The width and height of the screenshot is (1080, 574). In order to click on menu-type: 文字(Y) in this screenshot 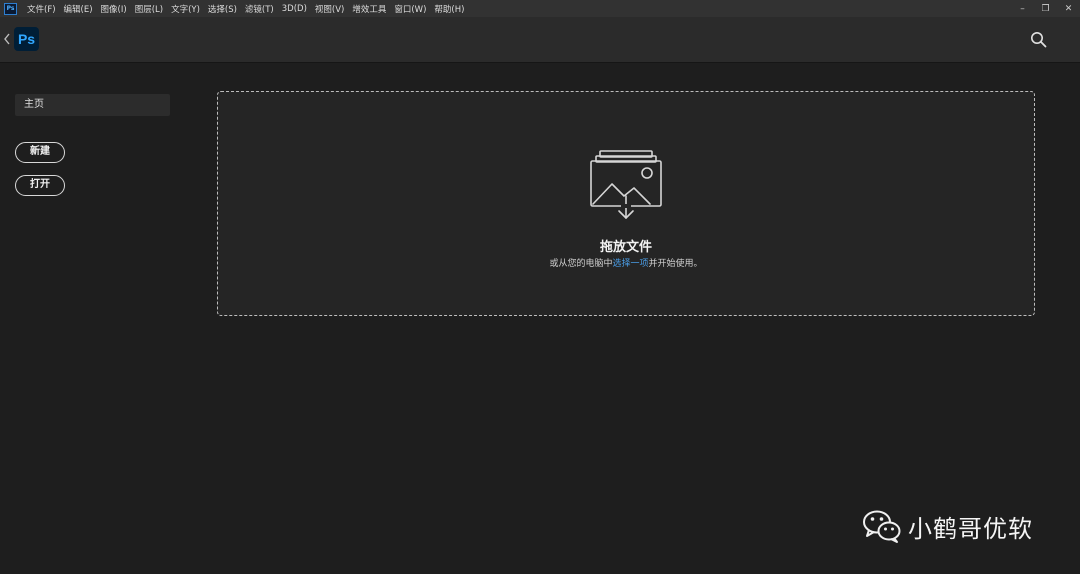, I will do `click(185, 9)`.